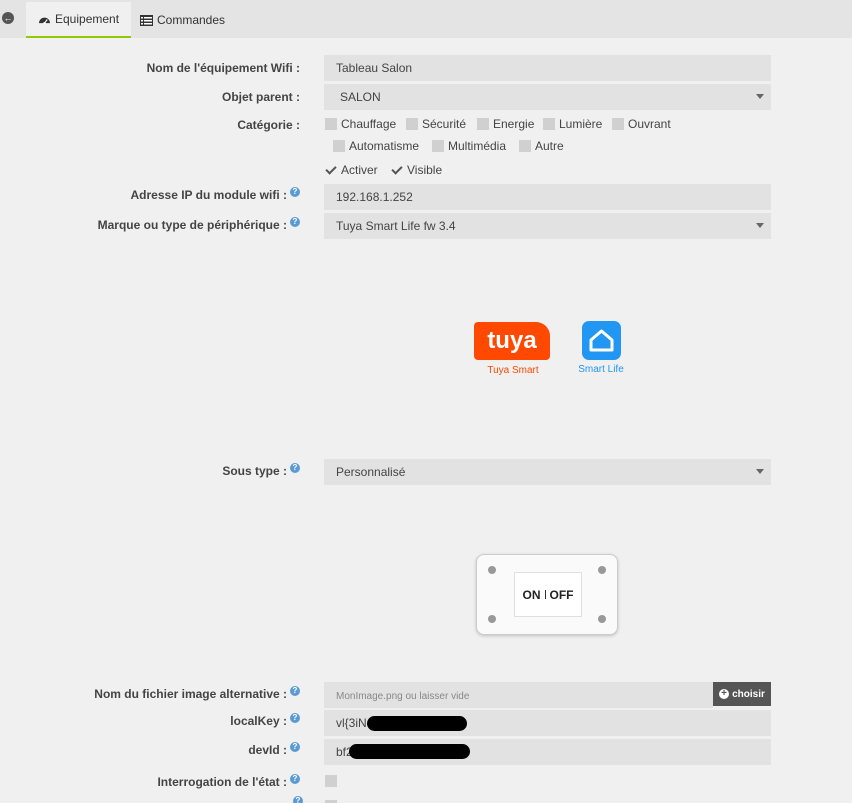 Image resolution: width=852 pixels, height=803 pixels. I want to click on category-ouvrant: Ouvrant, so click(641, 124).